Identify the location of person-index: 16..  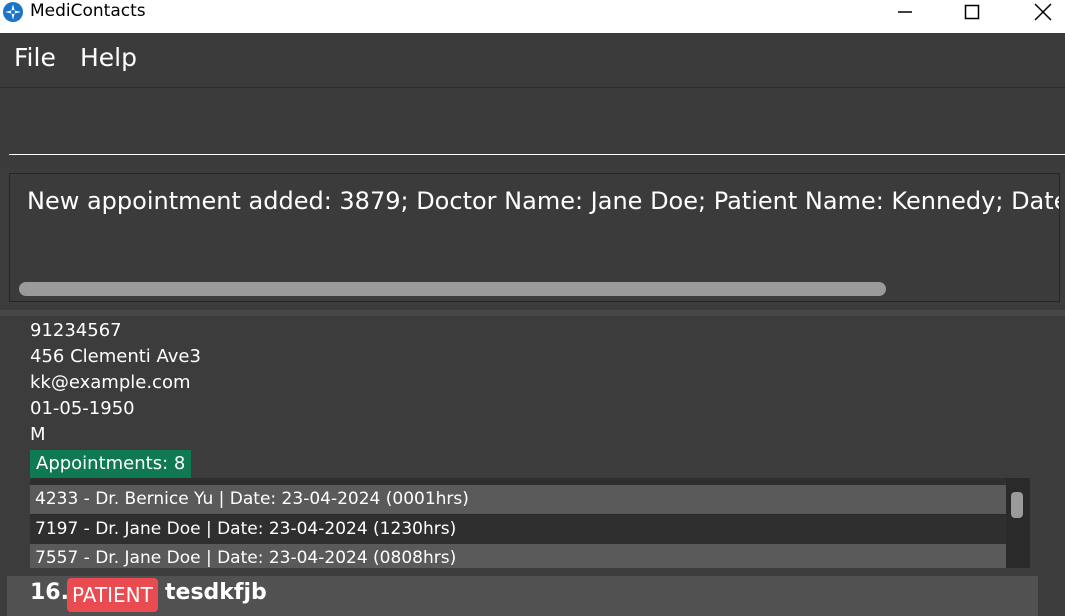
(49, 592).